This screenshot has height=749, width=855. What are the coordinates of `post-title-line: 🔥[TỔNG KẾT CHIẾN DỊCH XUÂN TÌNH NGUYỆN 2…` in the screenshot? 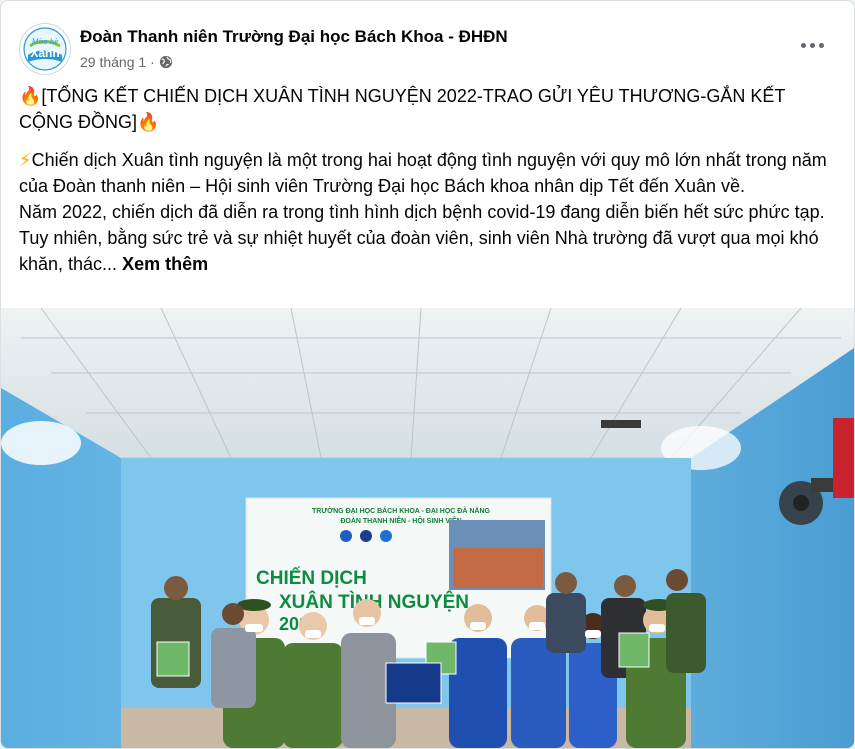 It's located at (425, 109).